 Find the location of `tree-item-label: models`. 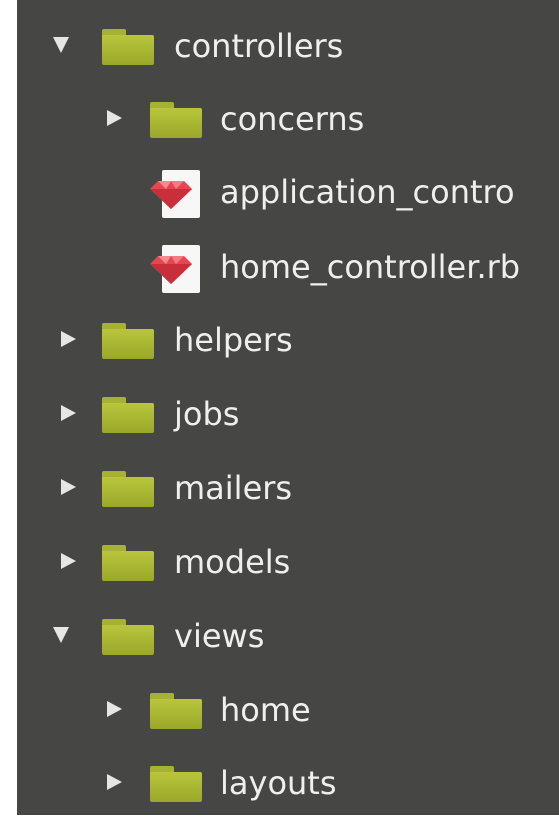

tree-item-label: models is located at coordinates (232, 562).